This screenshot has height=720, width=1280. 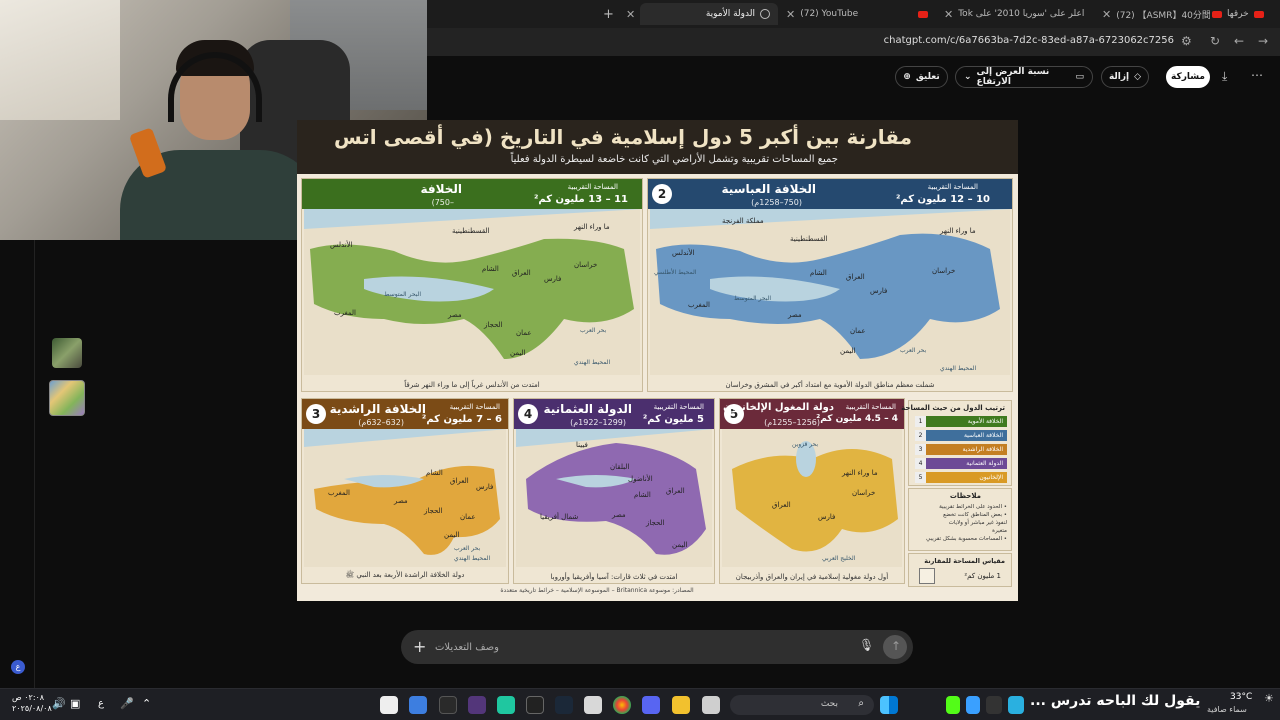 What do you see at coordinates (858, 331) in the screenshot?
I see `map-label: عمان` at bounding box center [858, 331].